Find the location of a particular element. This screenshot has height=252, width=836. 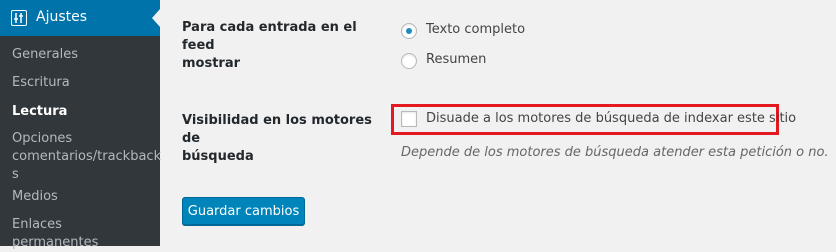

submenu-item-enlaces: Enlaces permanentes is located at coordinates (82, 234).